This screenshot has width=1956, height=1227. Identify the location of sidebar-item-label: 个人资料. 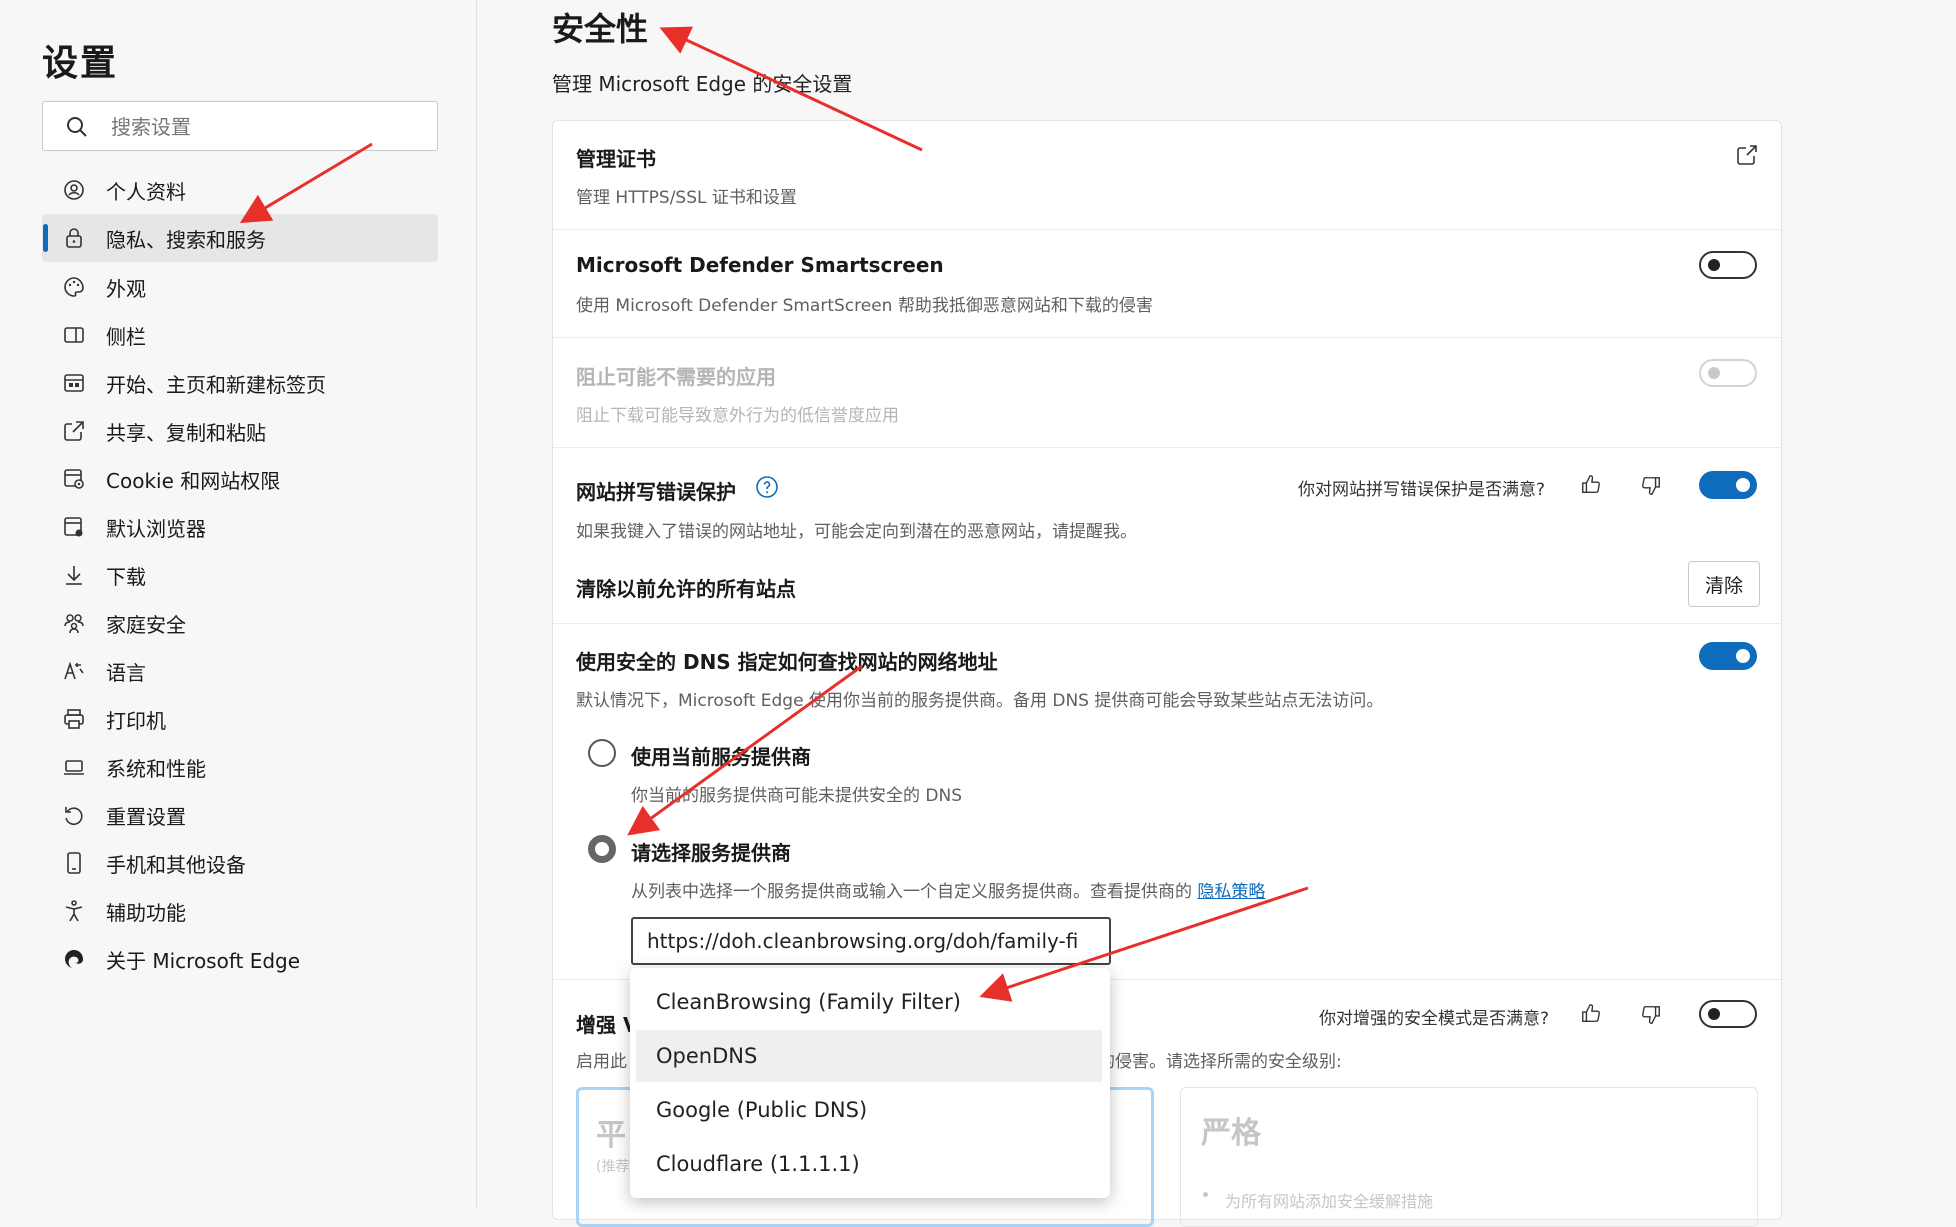
(146, 191).